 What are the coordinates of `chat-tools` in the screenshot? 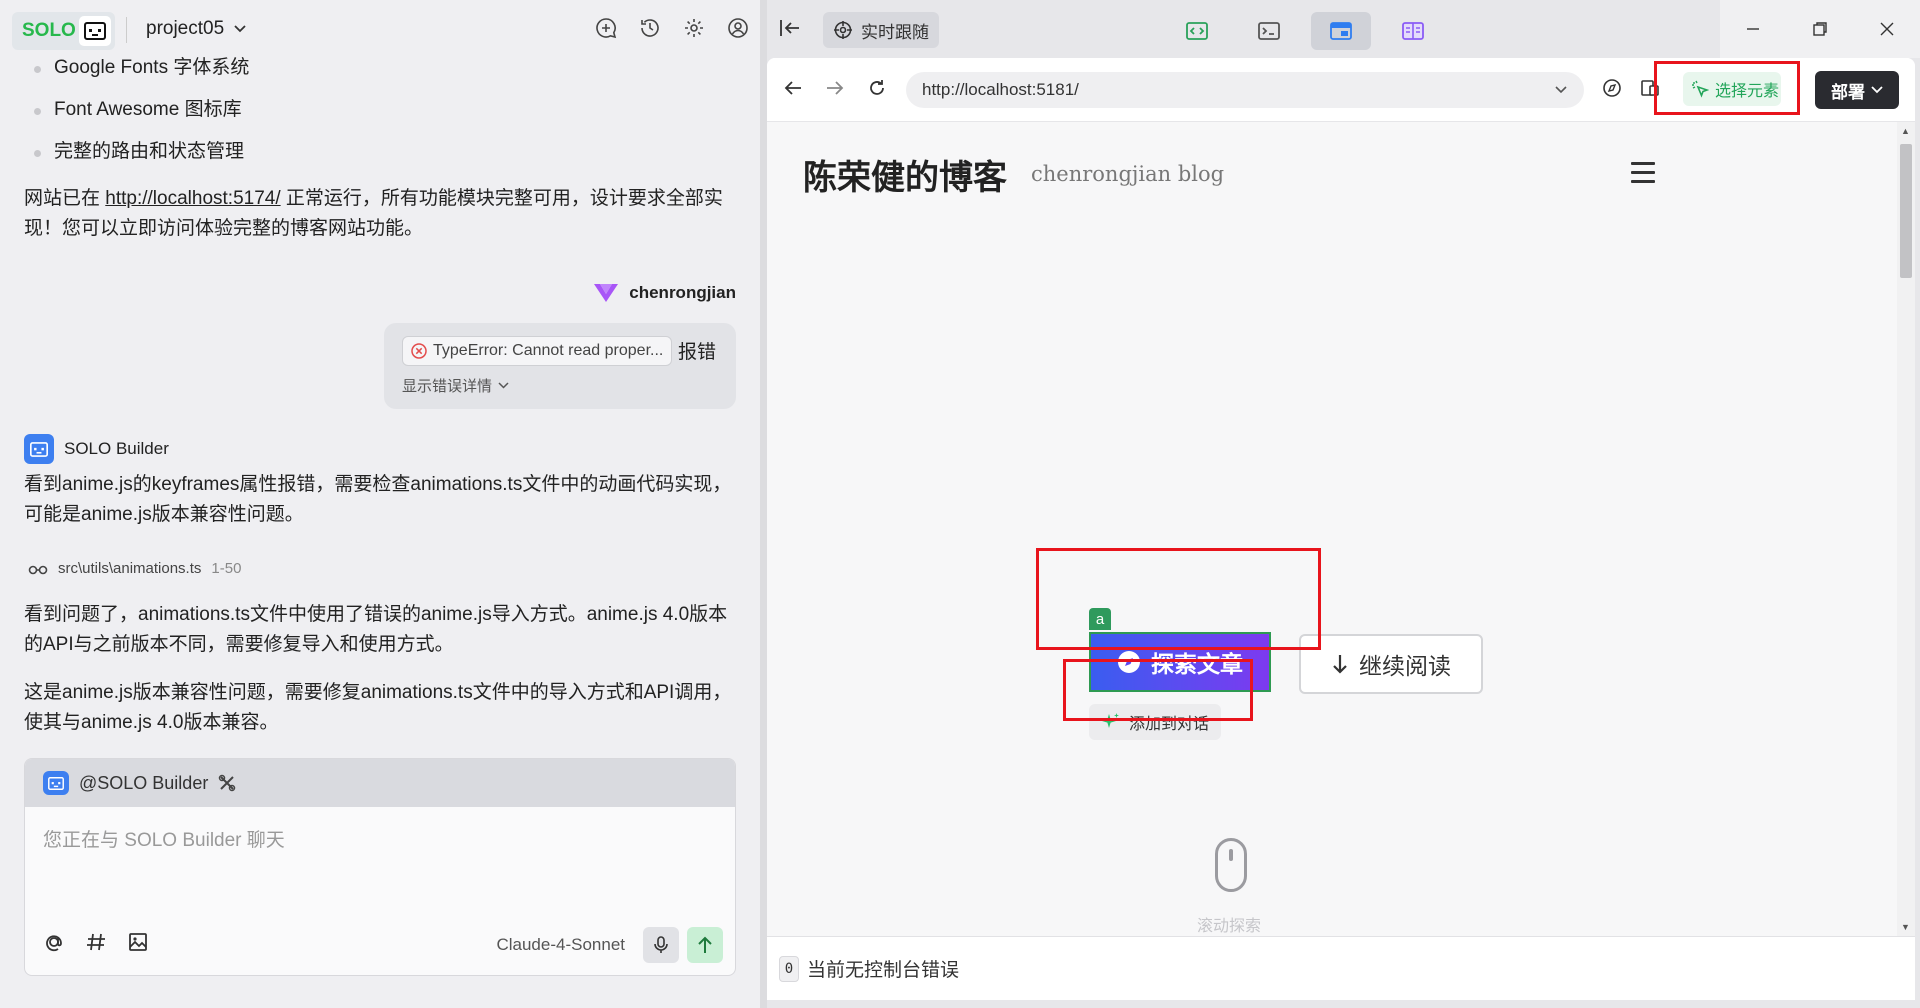 It's located at (96, 942).